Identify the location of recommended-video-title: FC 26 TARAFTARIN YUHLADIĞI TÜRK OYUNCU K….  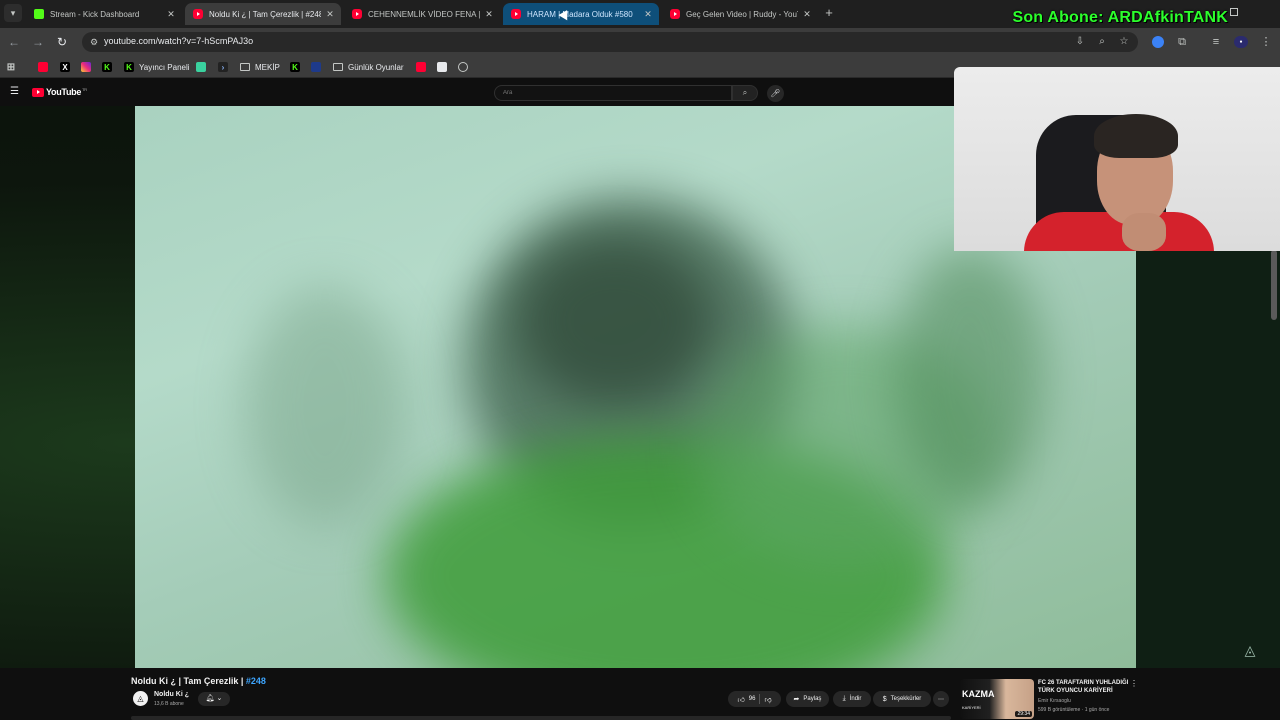
(1084, 687).